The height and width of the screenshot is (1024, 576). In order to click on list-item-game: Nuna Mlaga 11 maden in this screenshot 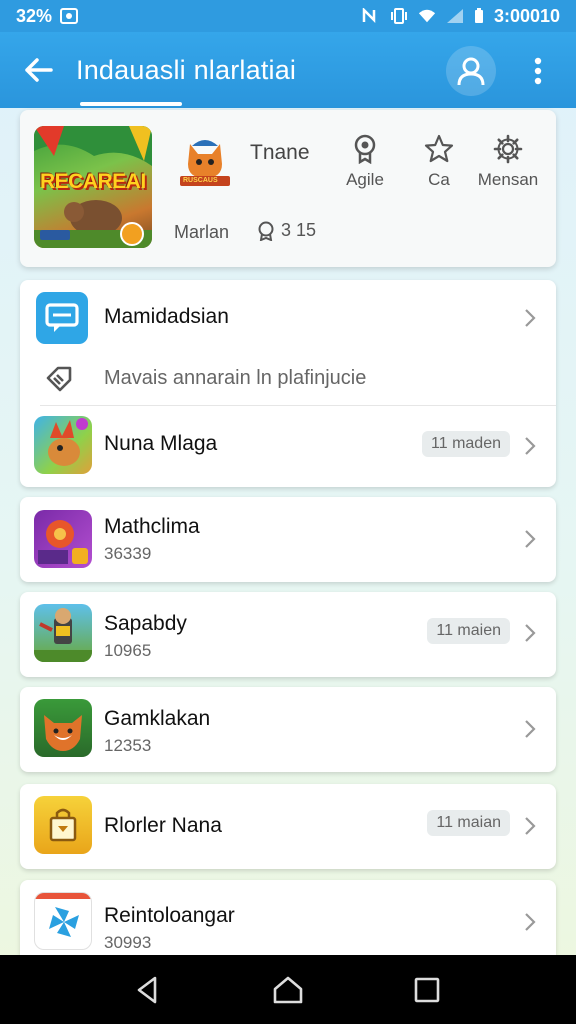, I will do `click(288, 446)`.